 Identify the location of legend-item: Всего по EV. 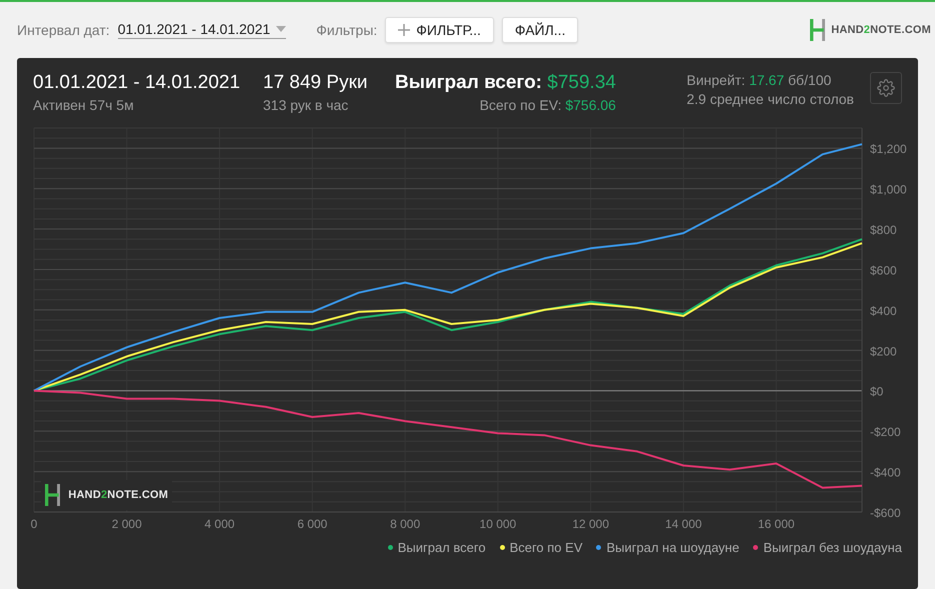
(541, 547).